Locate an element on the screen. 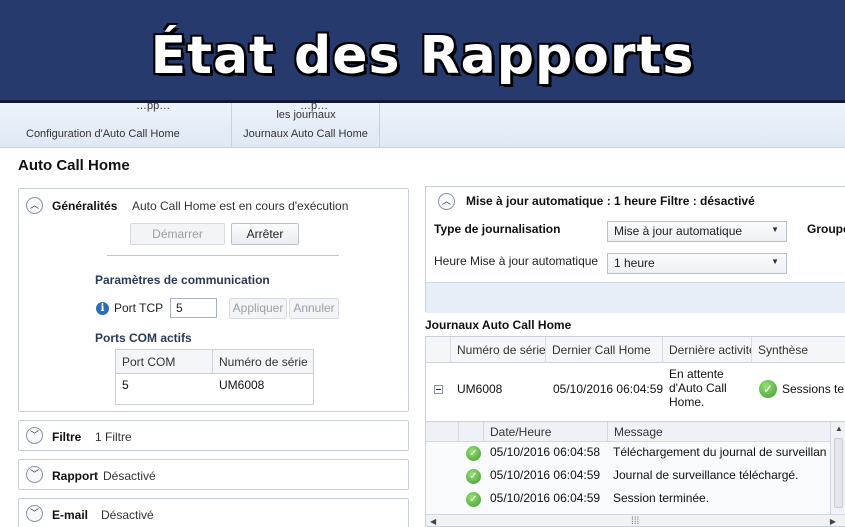 The height and width of the screenshot is (527, 845). log-message: Téléchargement du journal de surveillan is located at coordinates (720, 452).